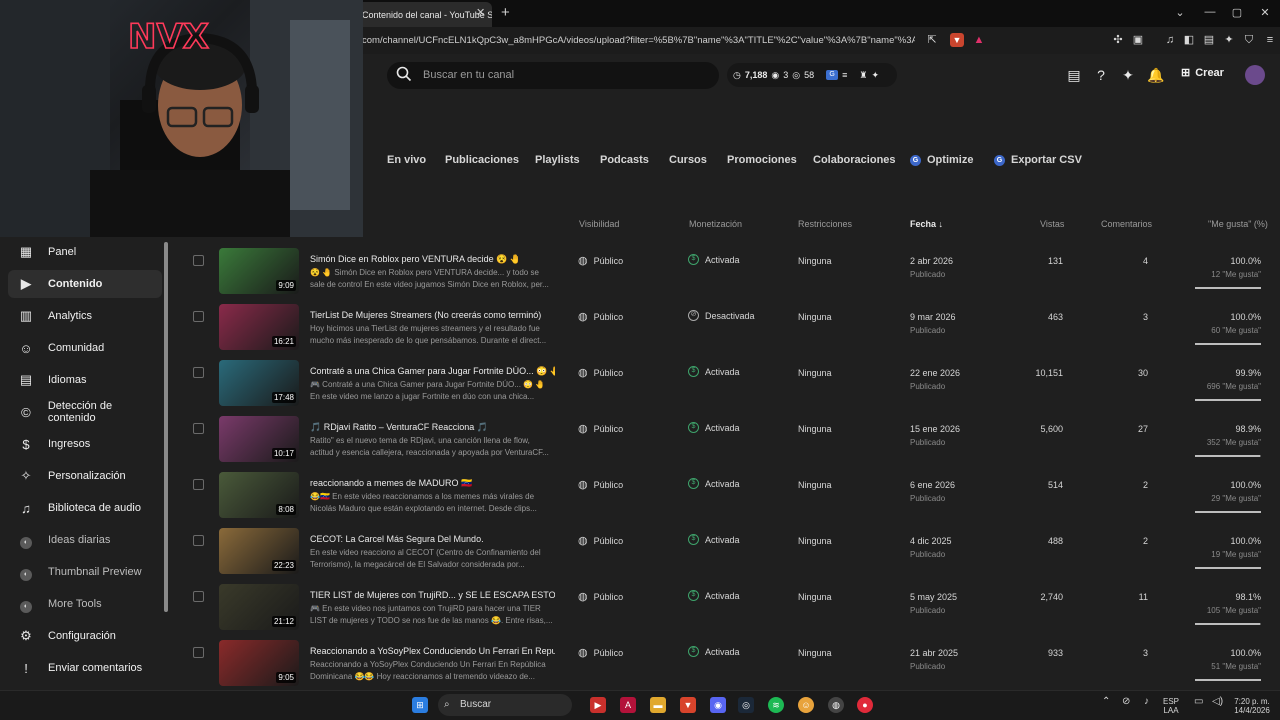 Image resolution: width=1280 pixels, height=720 pixels. Describe the element at coordinates (875, 75) in the screenshot. I see `sparkle-small-icon: ✦` at that location.